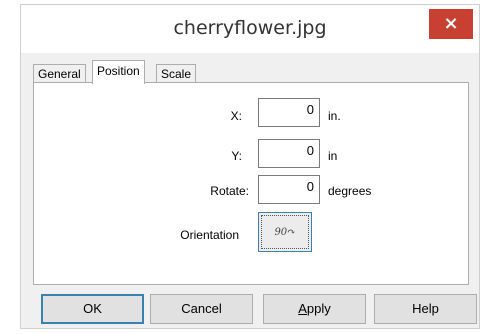 The width and height of the screenshot is (490, 334). Describe the element at coordinates (302, 308) in the screenshot. I see `apply-mnemonic: A` at that location.